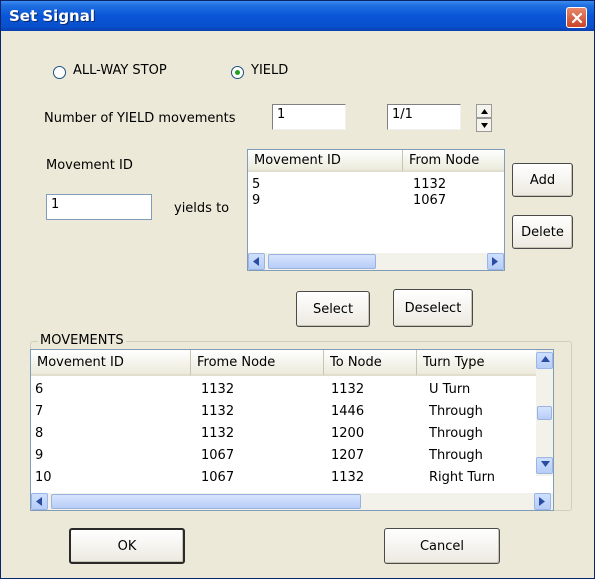 Image resolution: width=595 pixels, height=579 pixels. Describe the element at coordinates (477, 363) in the screenshot. I see `movements-col-turn-type: Turn Type` at that location.